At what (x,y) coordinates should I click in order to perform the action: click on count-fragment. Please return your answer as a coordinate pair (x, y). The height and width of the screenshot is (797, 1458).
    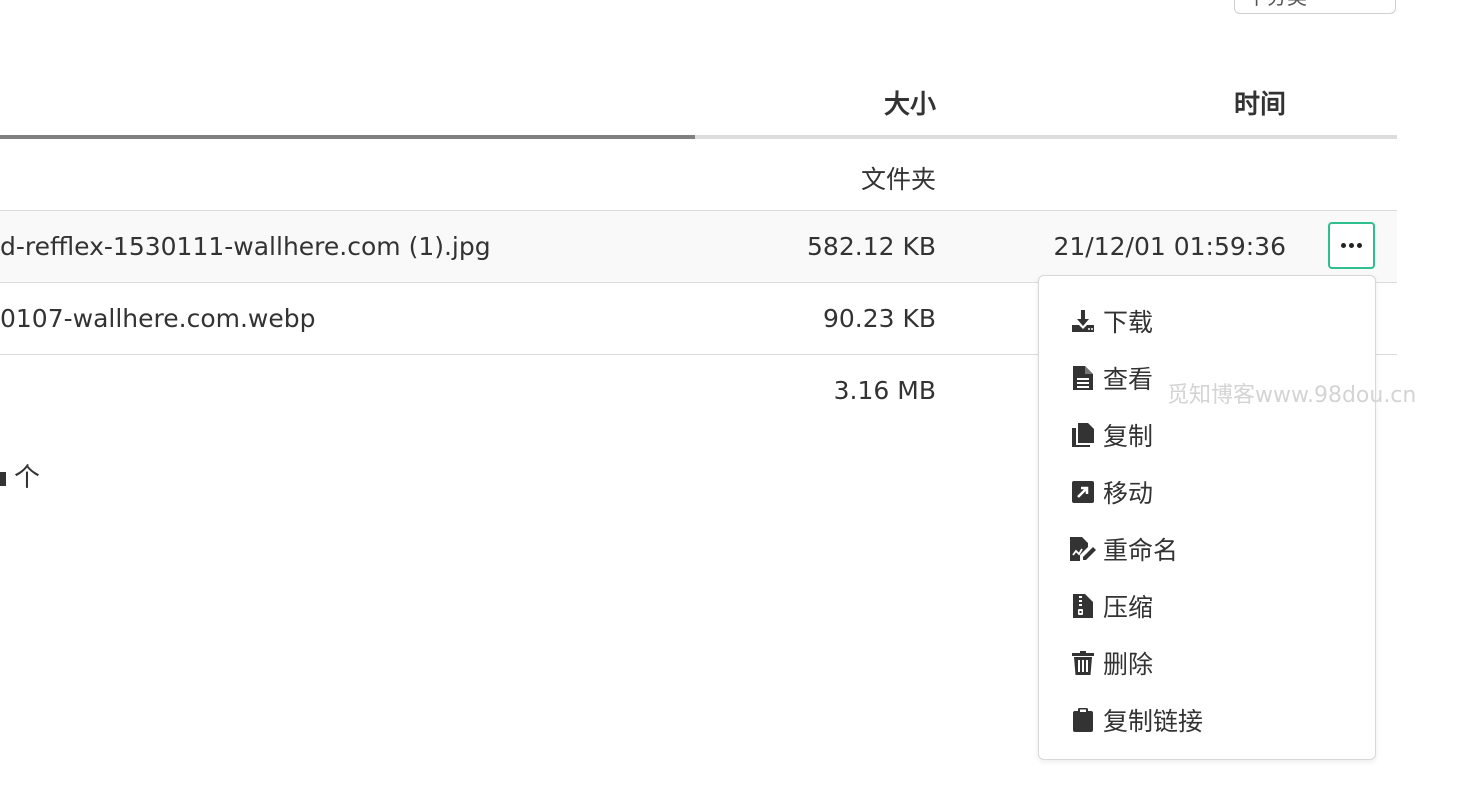
    Looking at the image, I should click on (3, 478).